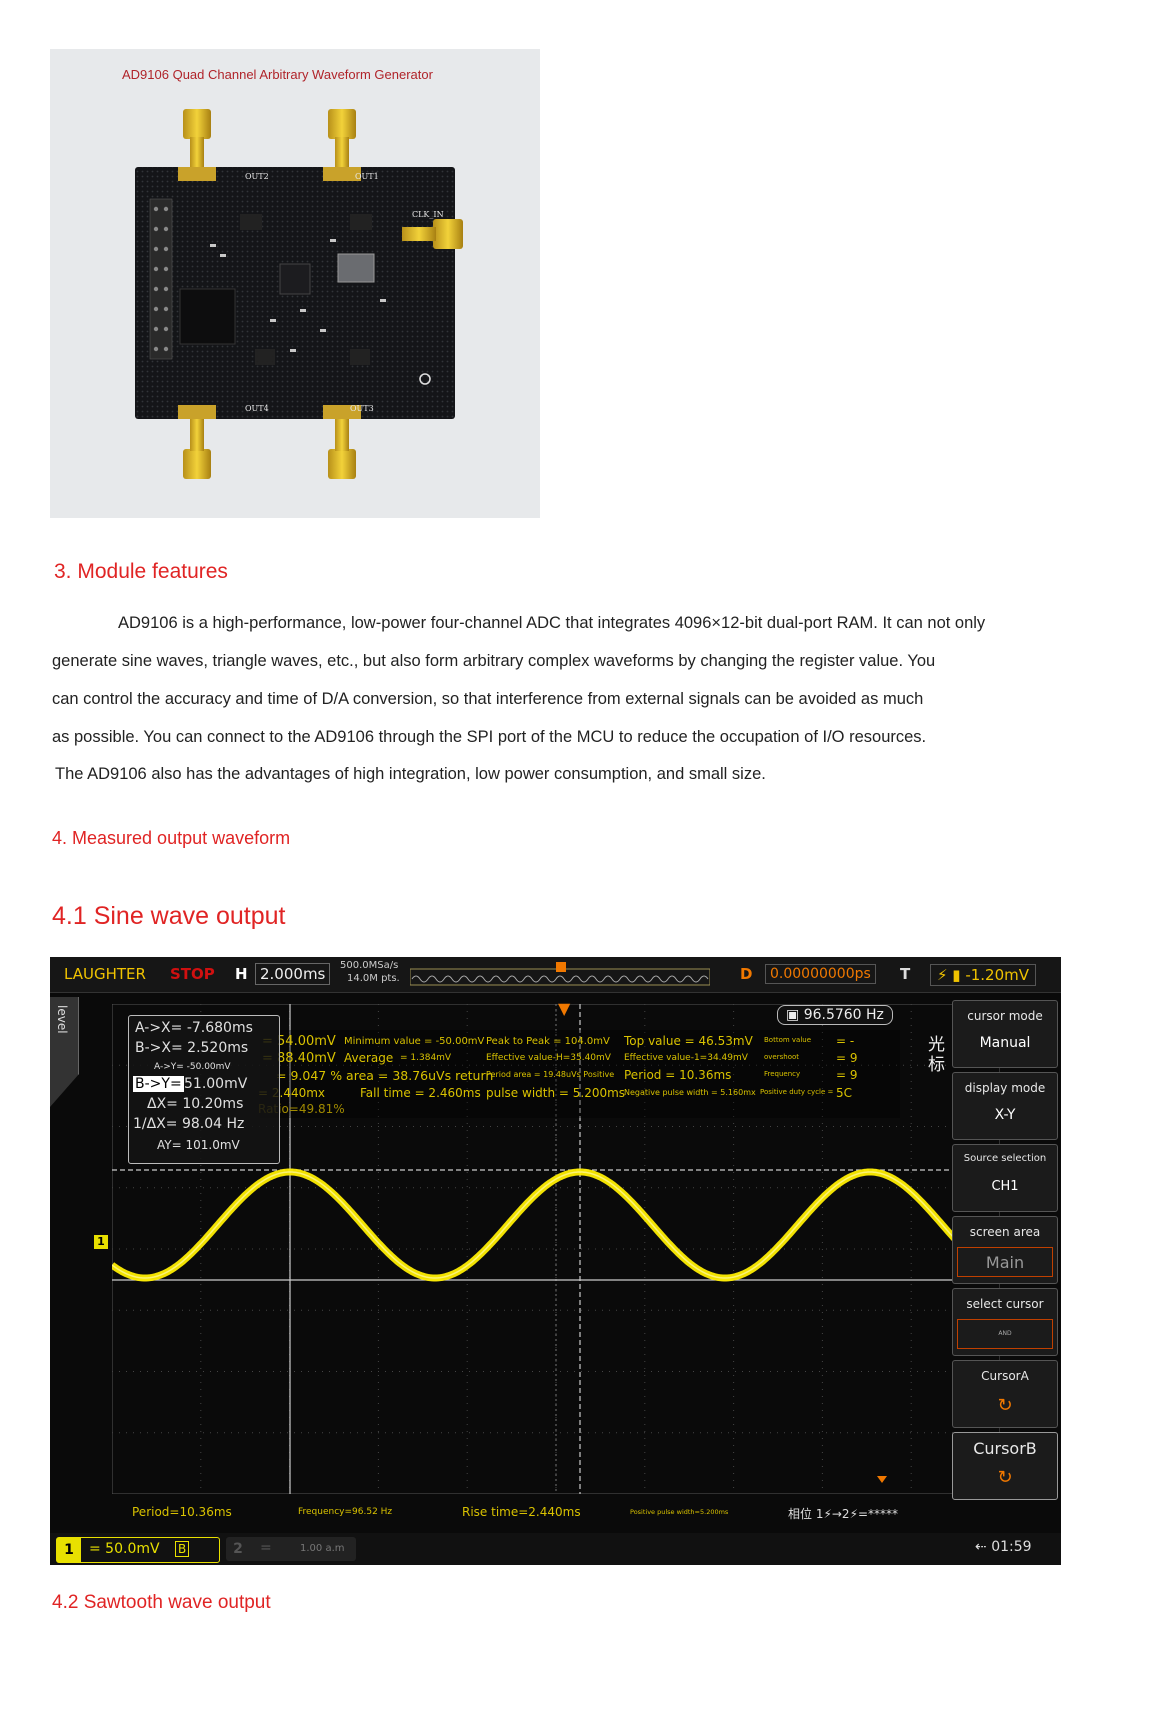 Image resolution: width=1164 pixels, height=1717 pixels. I want to click on label-out4: OUT4, so click(257, 408).